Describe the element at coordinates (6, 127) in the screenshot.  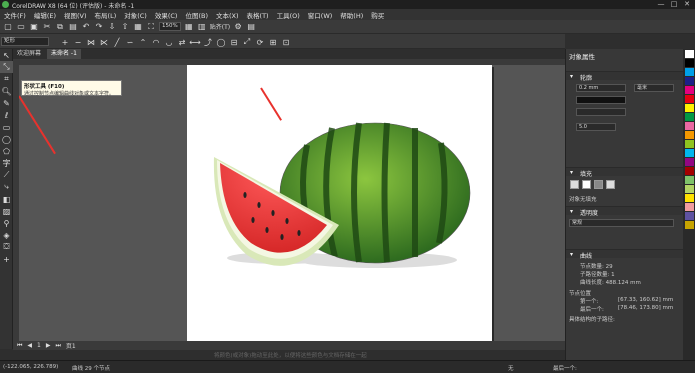
I see `rectangle-tool-icon: ▭` at that location.